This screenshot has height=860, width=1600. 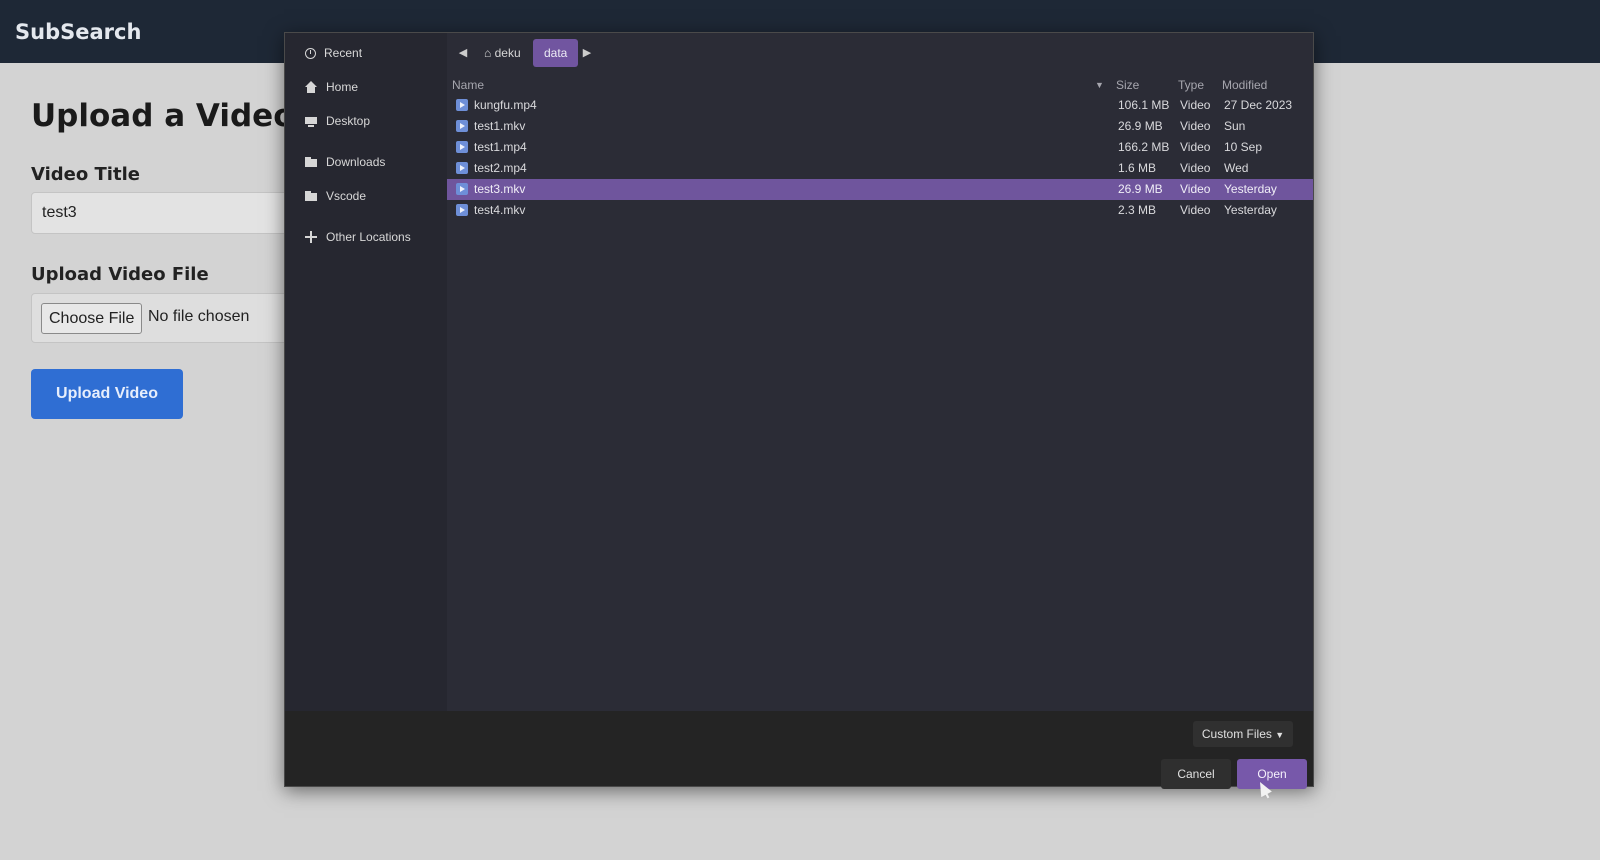 I want to click on upload-video-button: Upload Video, so click(x=107, y=394).